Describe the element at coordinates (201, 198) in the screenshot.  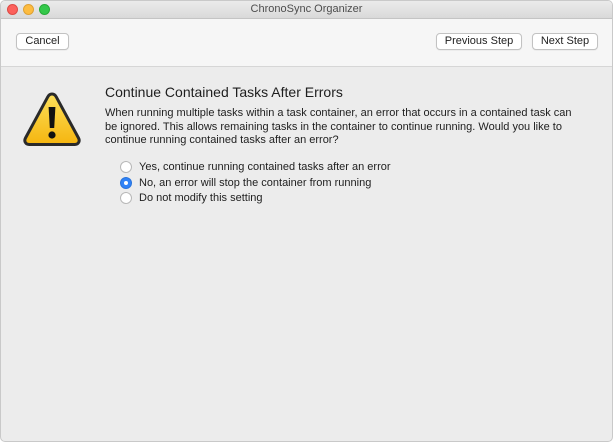
I see `radio-option-label: Do not modify this setting` at that location.